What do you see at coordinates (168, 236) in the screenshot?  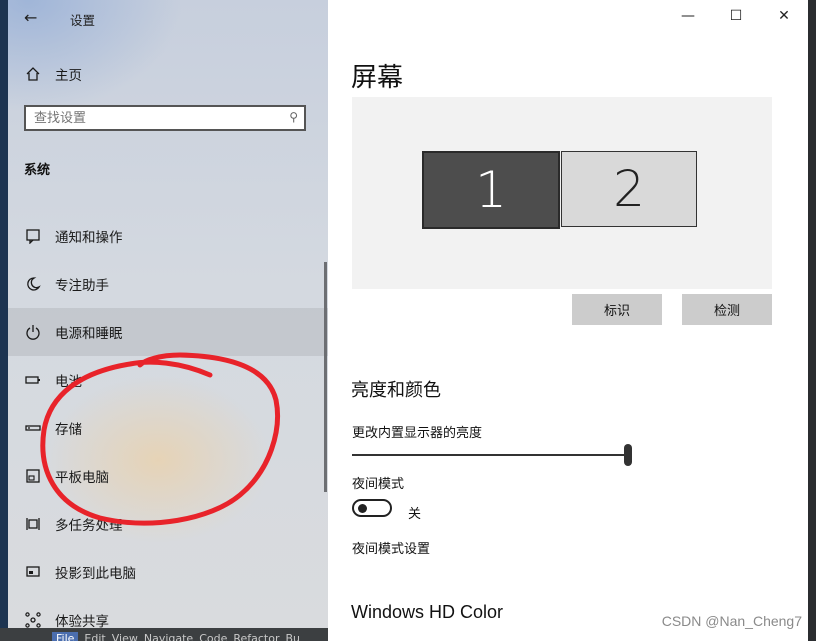 I see `sidebar-item-notifications: 通知和操作` at bounding box center [168, 236].